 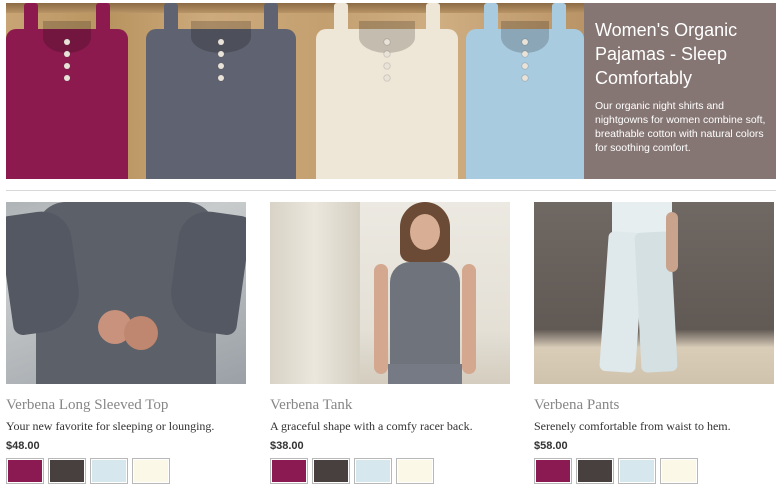 What do you see at coordinates (654, 293) in the screenshot?
I see `product-image-pants` at bounding box center [654, 293].